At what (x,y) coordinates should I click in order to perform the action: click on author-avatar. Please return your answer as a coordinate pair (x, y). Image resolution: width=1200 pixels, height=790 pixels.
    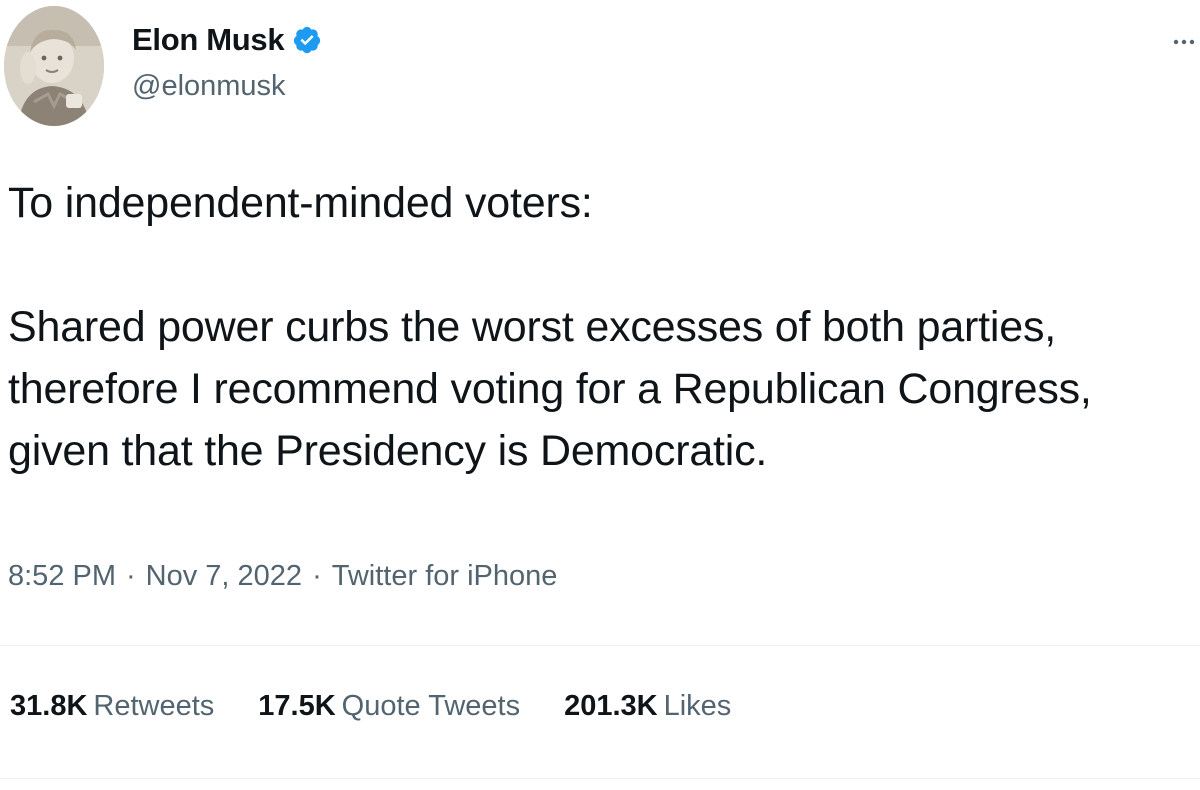
    Looking at the image, I should click on (54, 66).